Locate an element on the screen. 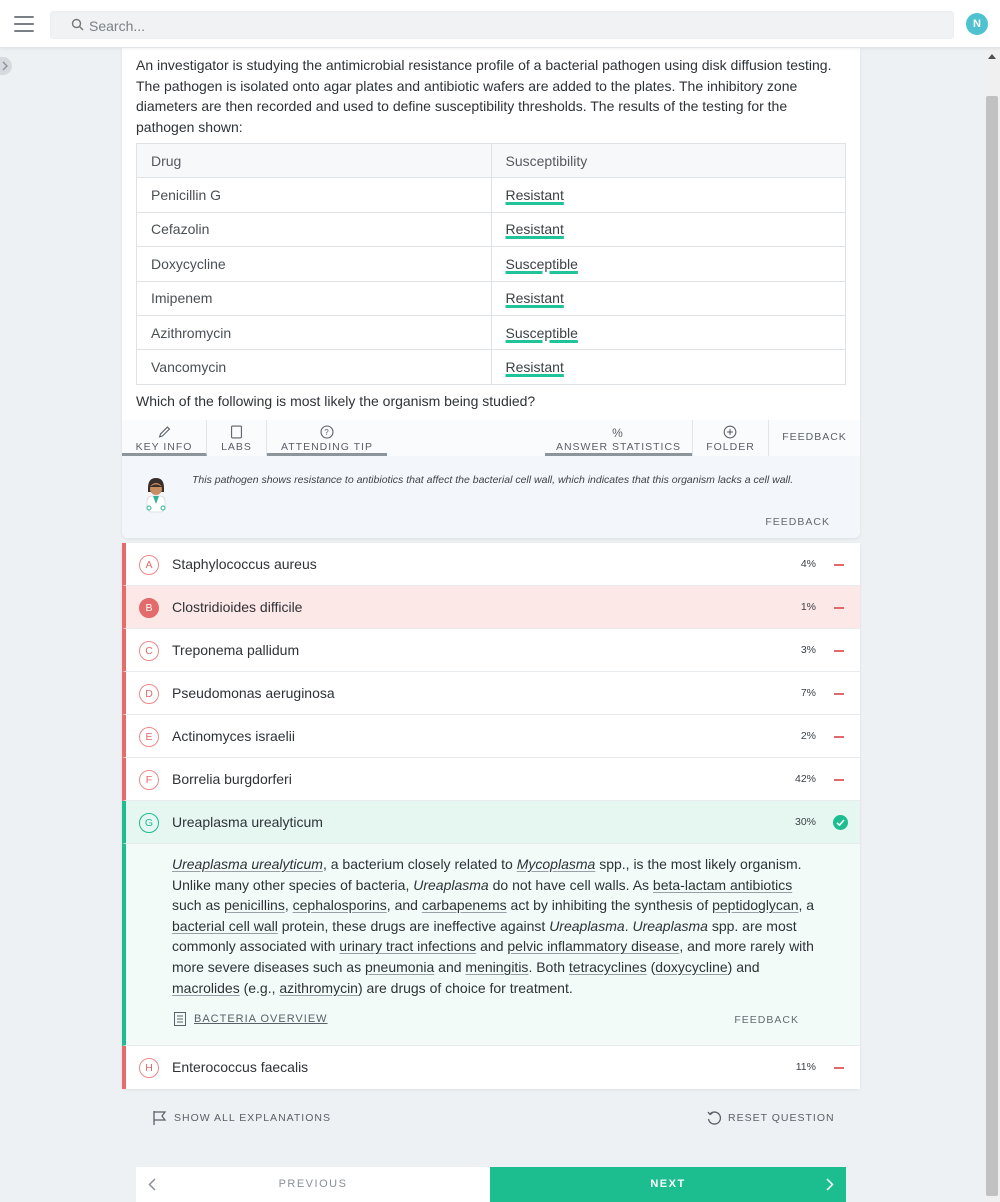 The width and height of the screenshot is (1000, 1202). percent-icon: % is located at coordinates (617, 433).